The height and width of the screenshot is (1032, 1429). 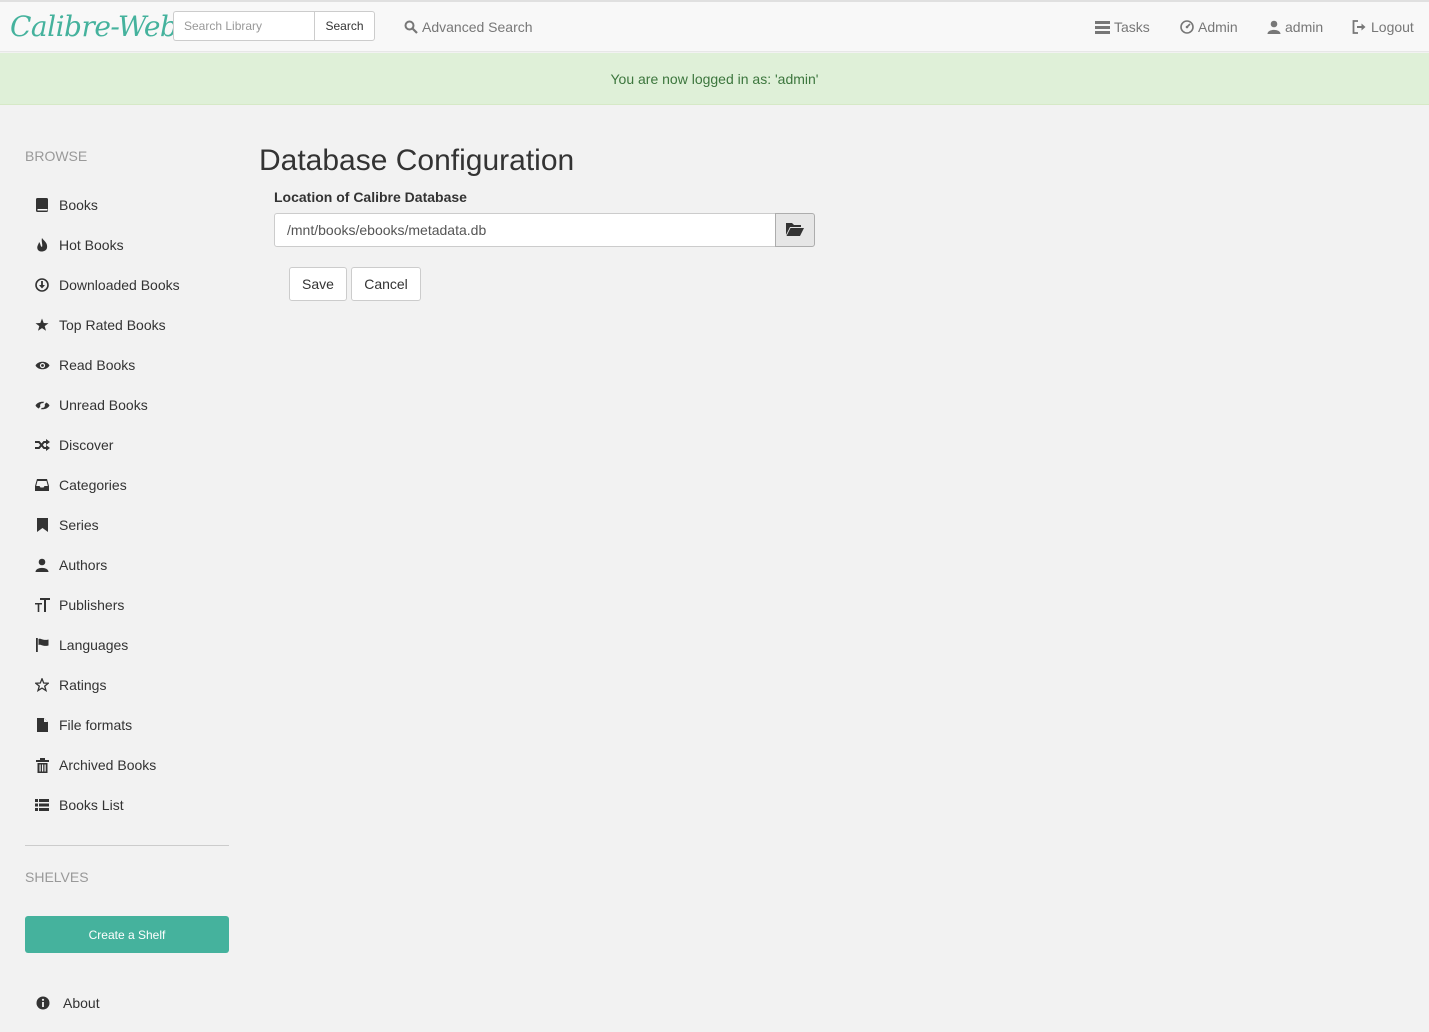 What do you see at coordinates (56, 156) in the screenshot?
I see `browse-heading: BROWSE` at bounding box center [56, 156].